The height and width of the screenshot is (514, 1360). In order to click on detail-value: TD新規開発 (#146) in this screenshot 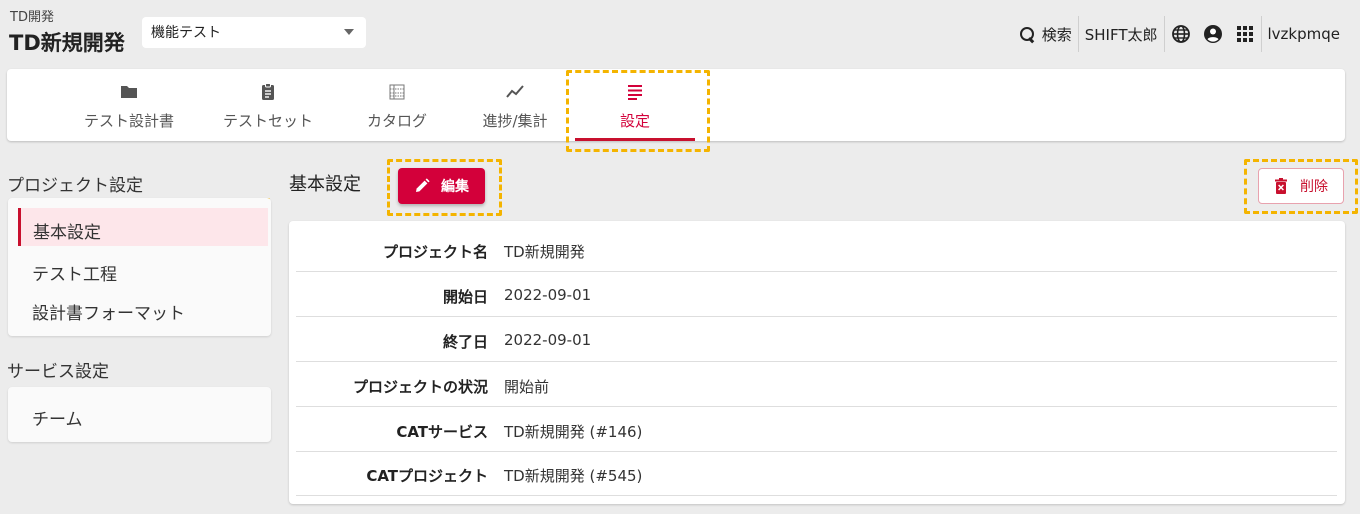, I will do `click(573, 432)`.